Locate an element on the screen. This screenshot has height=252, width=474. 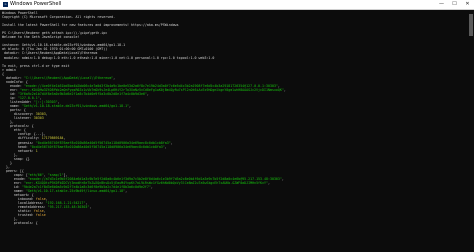
title-bar: > Windows PowerShell — ☐ ✕ is located at coordinates (237, 5).